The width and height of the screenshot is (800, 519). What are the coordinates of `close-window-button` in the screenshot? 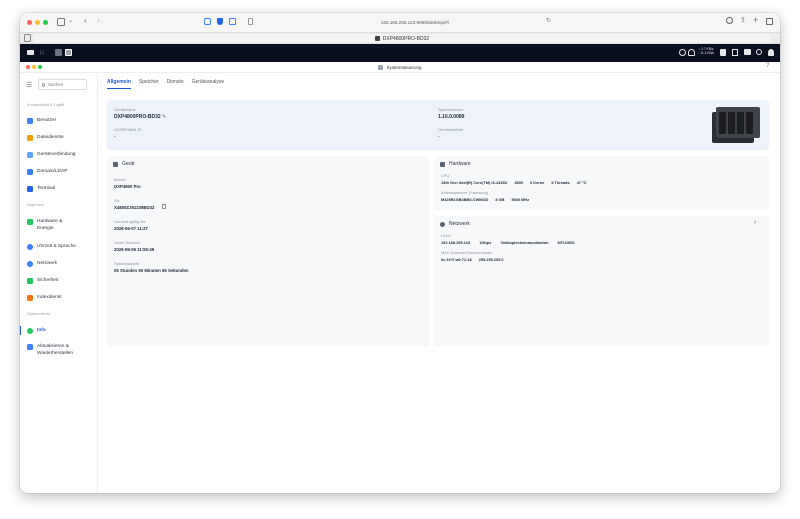 It's located at (29, 22).